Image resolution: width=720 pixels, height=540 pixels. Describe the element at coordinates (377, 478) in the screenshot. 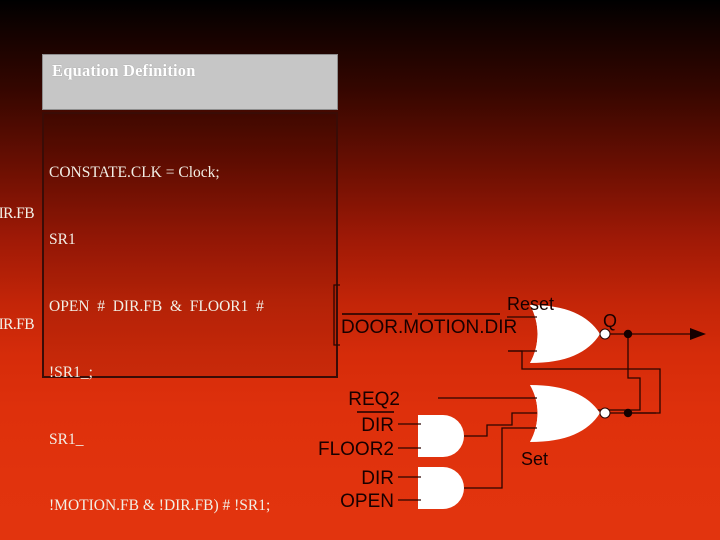

I see `label-and2-dir: DIR` at that location.